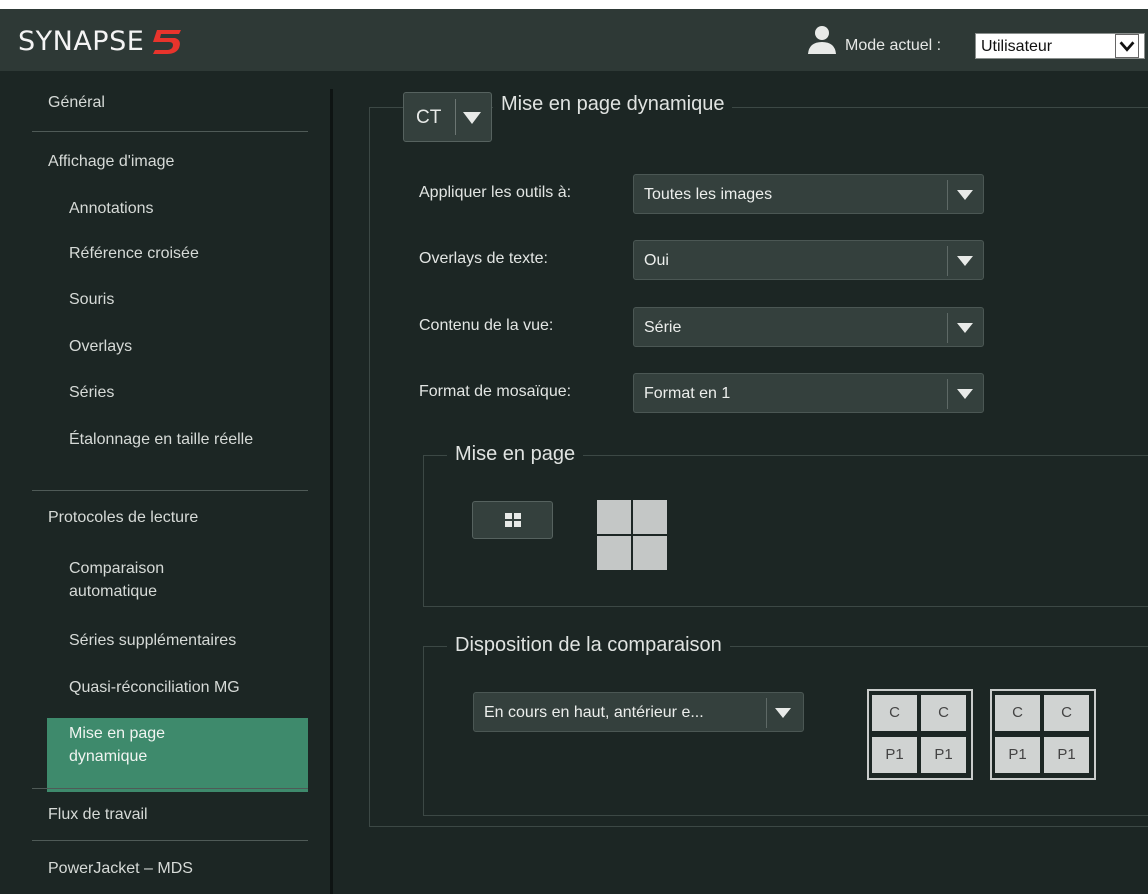 The width and height of the screenshot is (1148, 894). What do you see at coordinates (495, 391) in the screenshot?
I see `field-label: Format de mosaïque:` at bounding box center [495, 391].